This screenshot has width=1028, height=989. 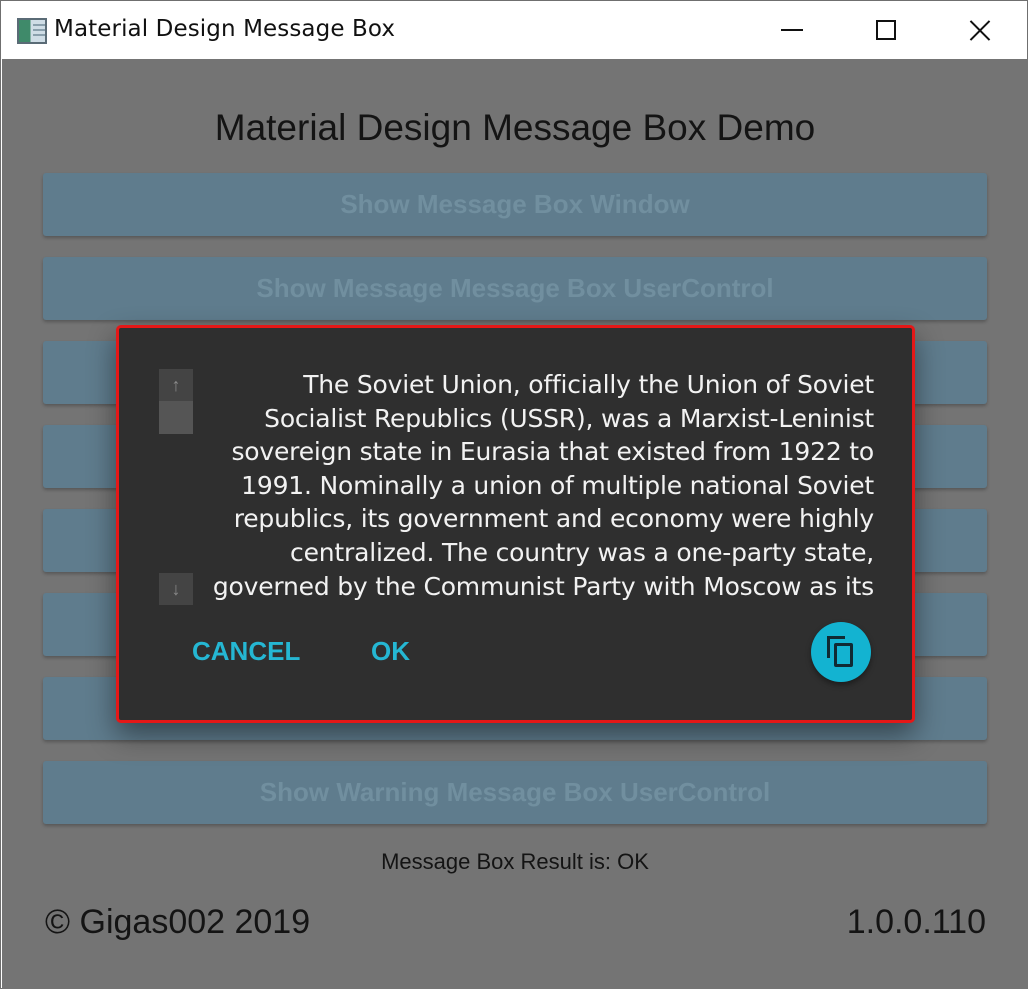 What do you see at coordinates (225, 29) in the screenshot?
I see `window-title: Material Design Message Box` at bounding box center [225, 29].